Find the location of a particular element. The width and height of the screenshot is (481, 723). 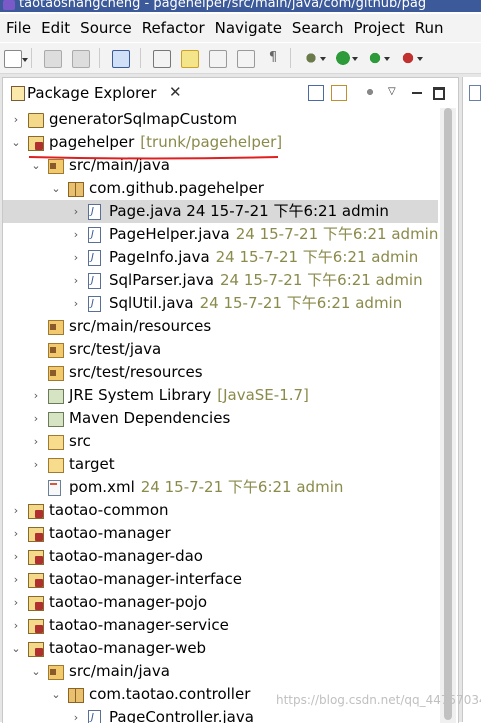

close-view-icon: ✕ is located at coordinates (175, 92).